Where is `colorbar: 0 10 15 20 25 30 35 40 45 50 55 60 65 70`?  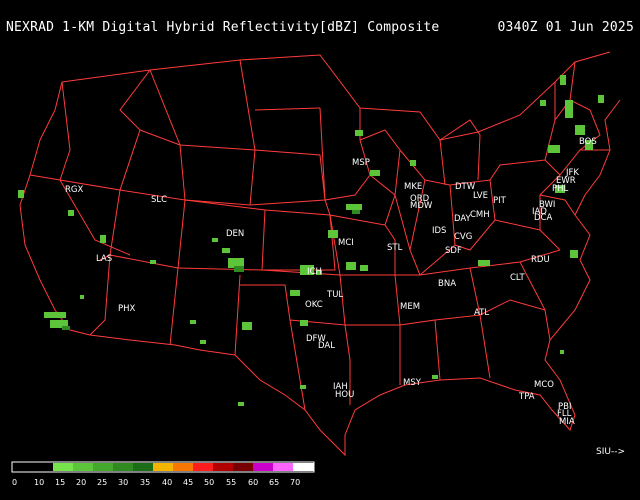
colorbar: 0 10 15 20 25 30 35 40 45 50 55 60 65 70 is located at coordinates (163, 474).